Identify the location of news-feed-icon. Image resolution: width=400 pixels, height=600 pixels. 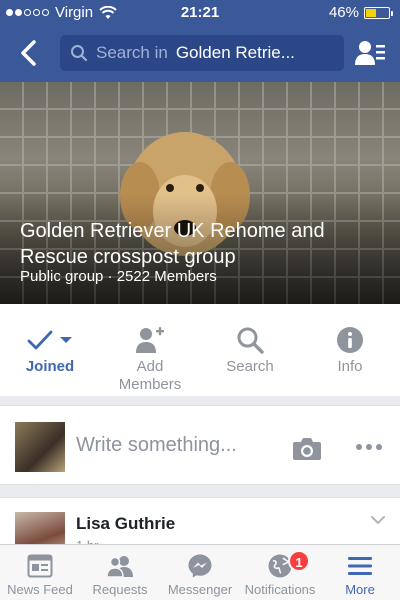
(40, 566).